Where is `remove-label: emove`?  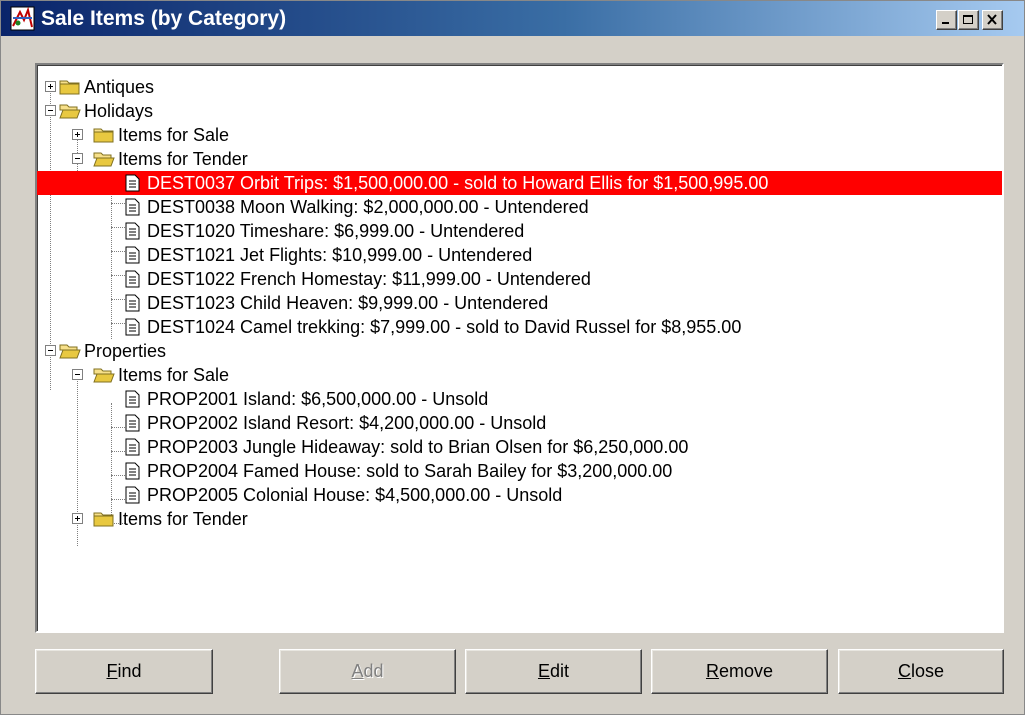 remove-label: emove is located at coordinates (746, 671).